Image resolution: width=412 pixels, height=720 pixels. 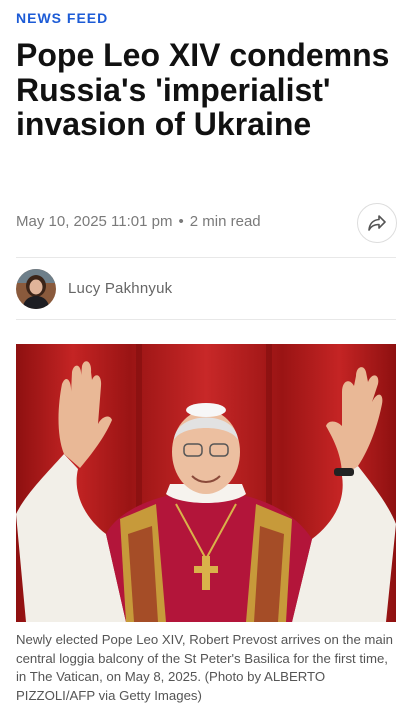 I want to click on divider-bottom, so click(x=206, y=319).